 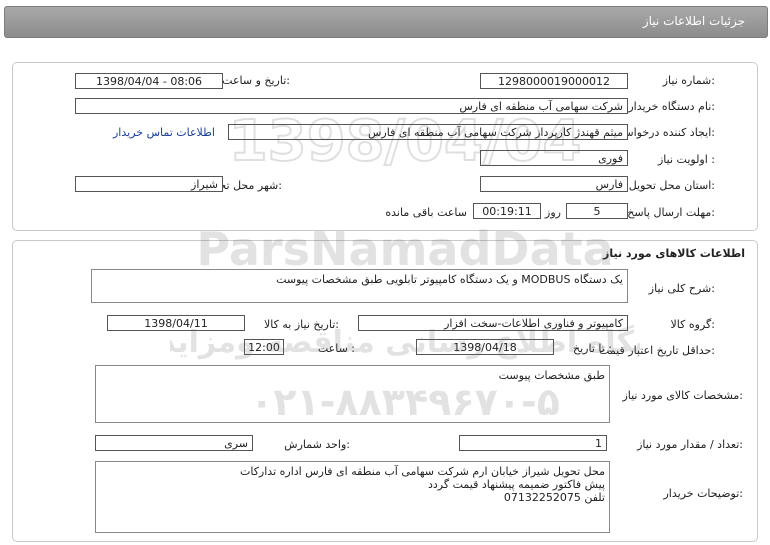 I want to click on hour-field: 12:00, so click(x=264, y=347).